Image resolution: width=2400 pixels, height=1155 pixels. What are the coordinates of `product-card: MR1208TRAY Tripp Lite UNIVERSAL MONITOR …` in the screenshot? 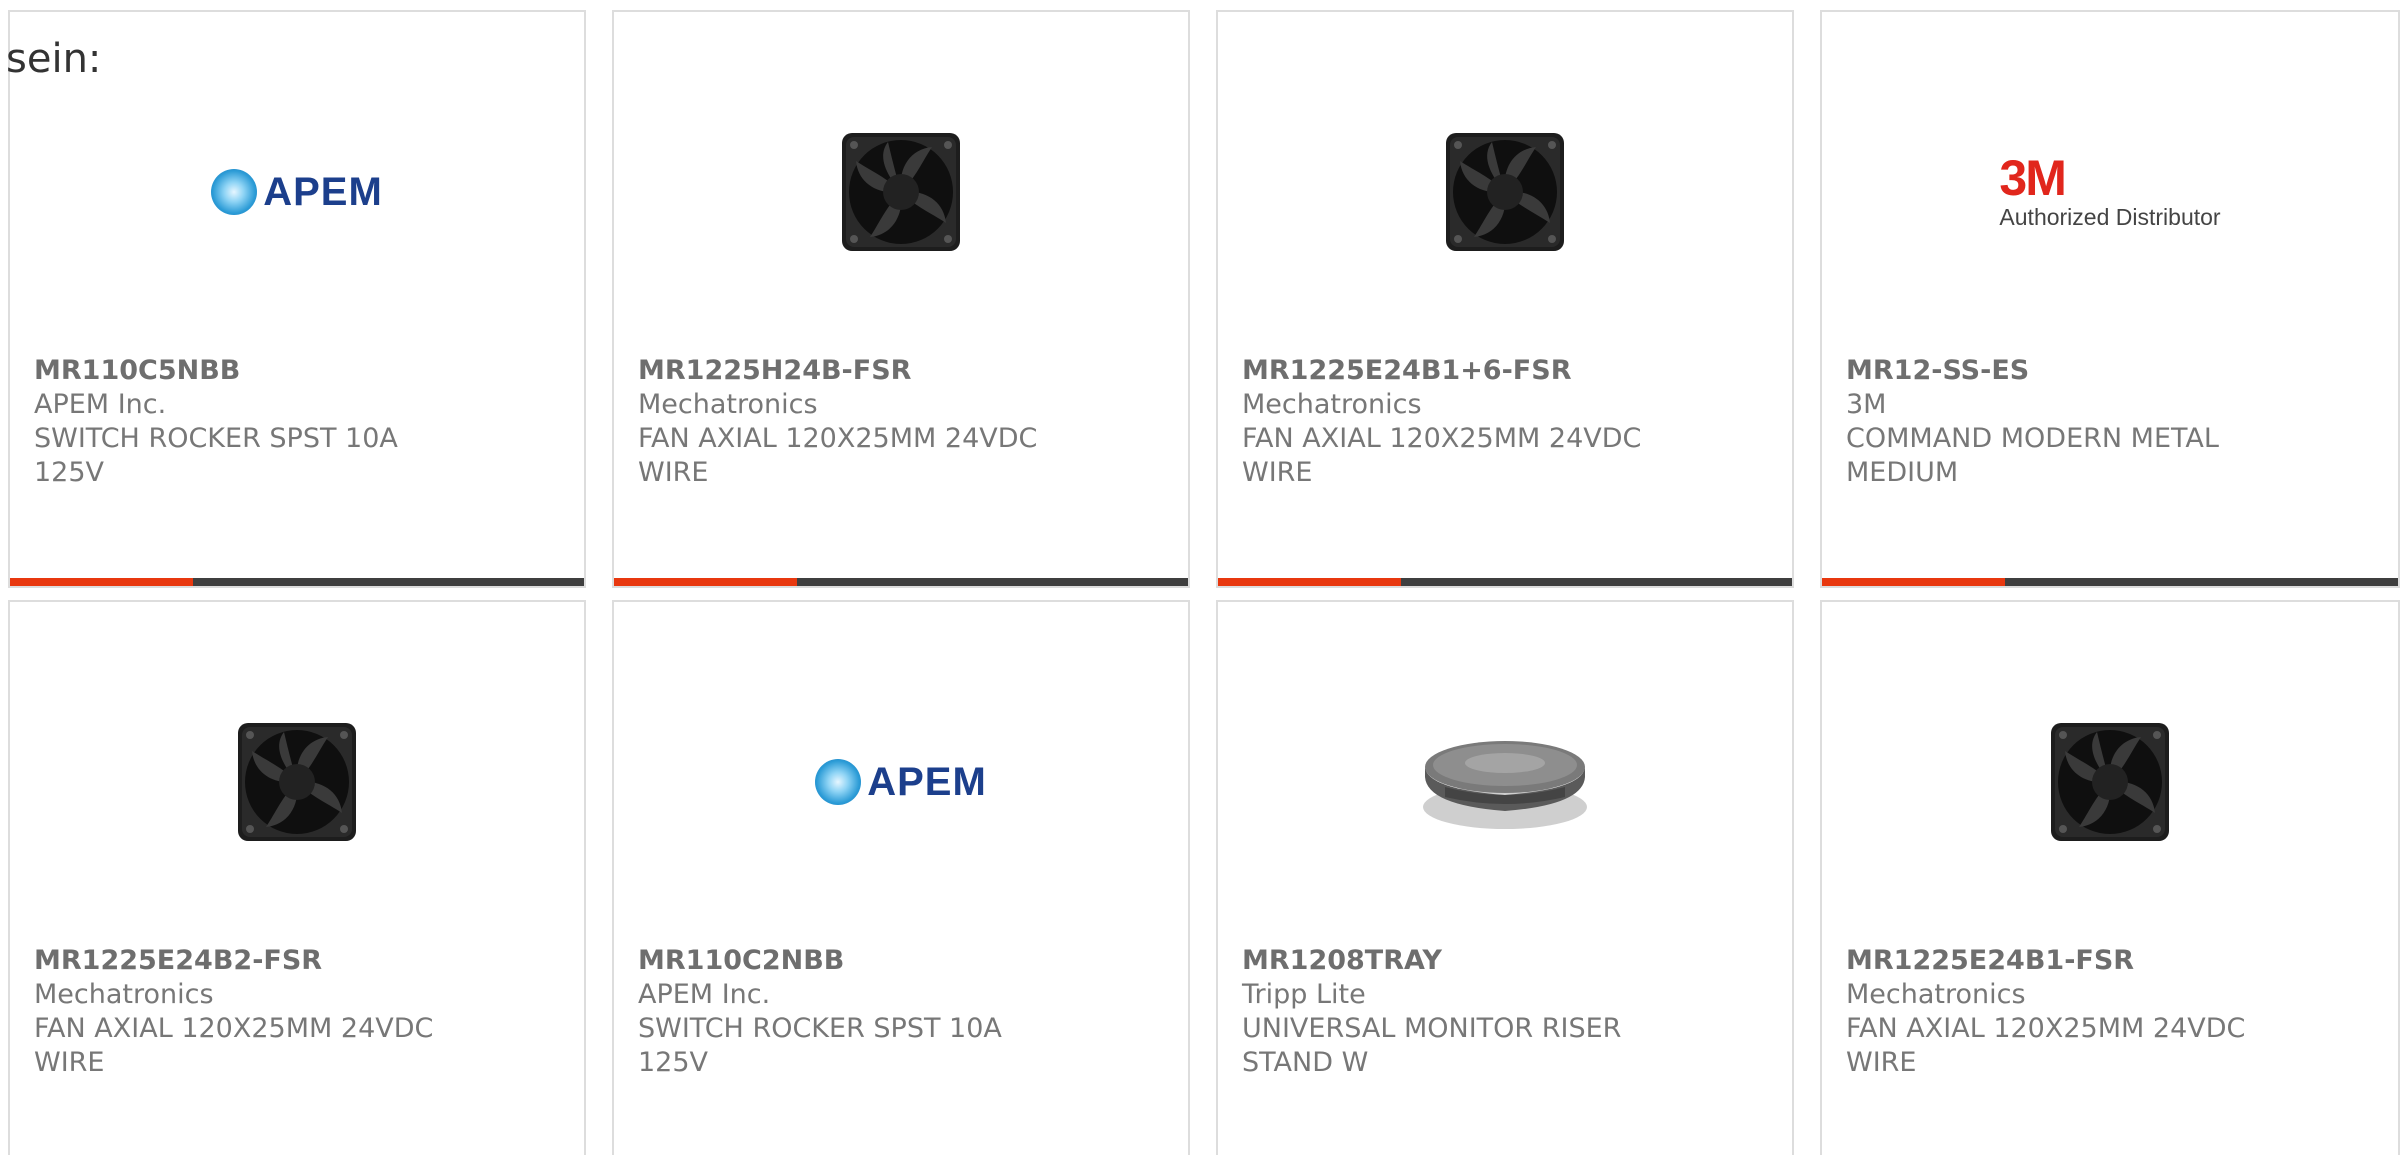 It's located at (1505, 877).